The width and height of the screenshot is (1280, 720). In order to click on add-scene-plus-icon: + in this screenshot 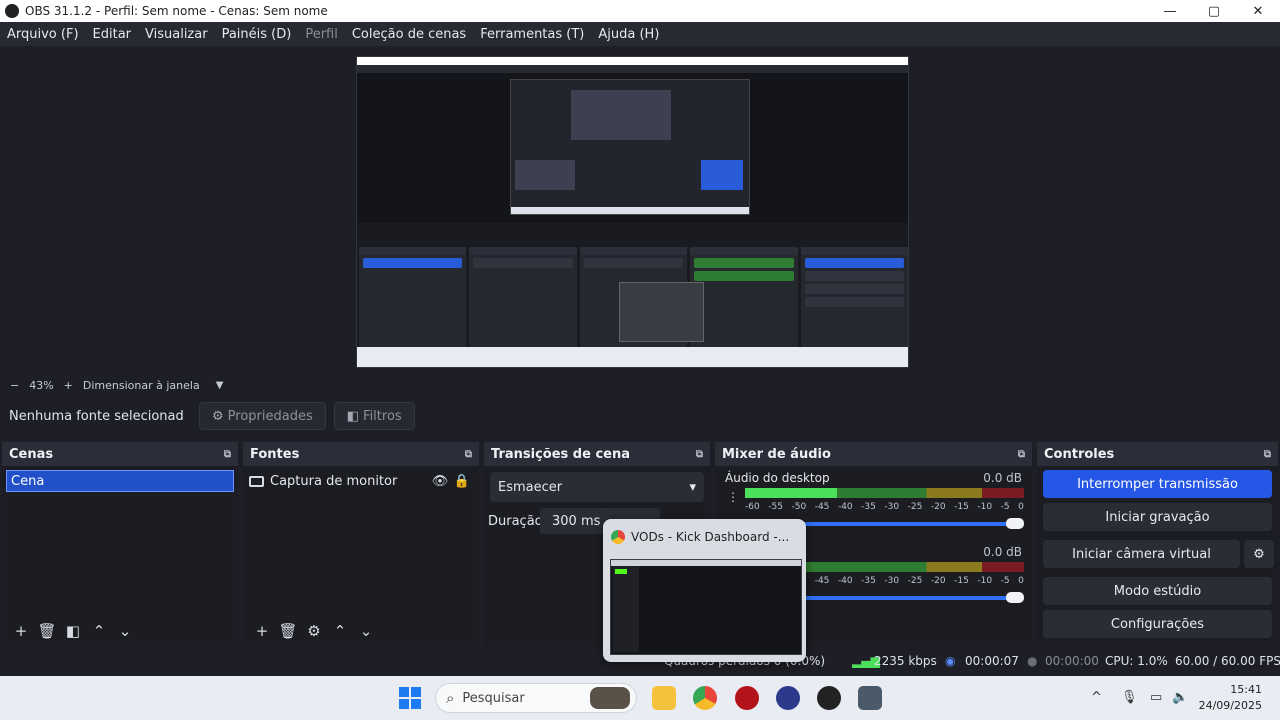, I will do `click(21, 631)`.